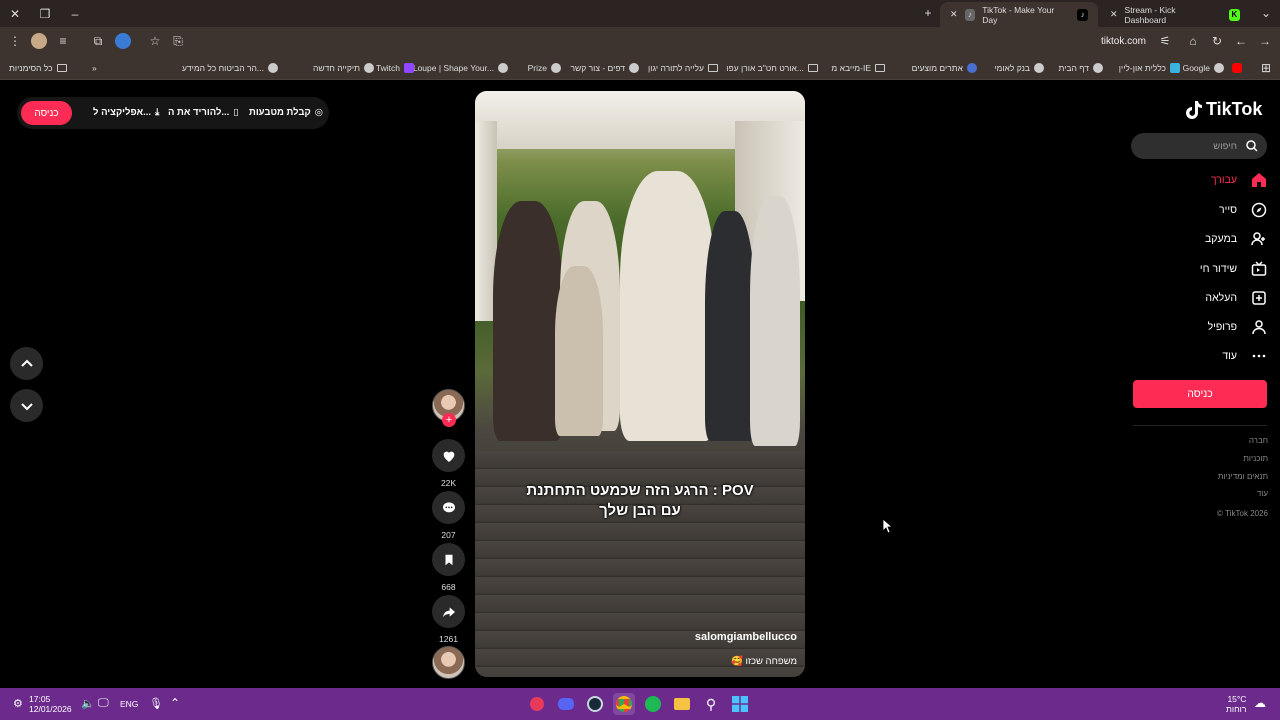 The image size is (1280, 720). What do you see at coordinates (605, 68) in the screenshot?
I see `bookmark-item: דפים - צור קשר` at bounding box center [605, 68].